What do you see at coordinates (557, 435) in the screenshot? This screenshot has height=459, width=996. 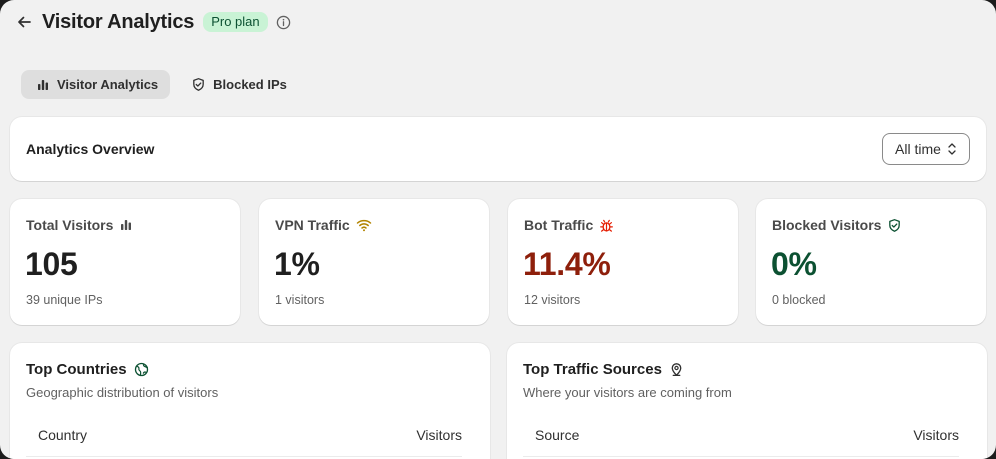 I see `column-header-source: Source` at bounding box center [557, 435].